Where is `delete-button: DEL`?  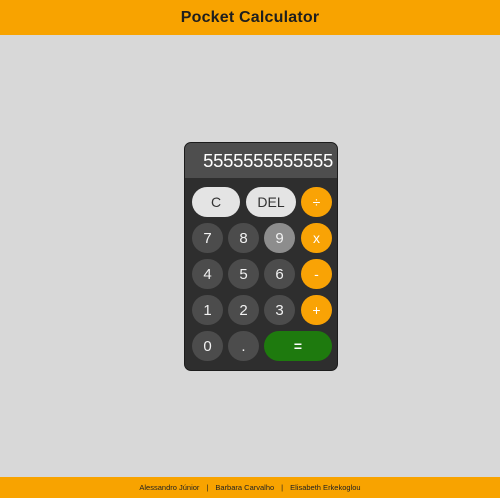
delete-button: DEL is located at coordinates (271, 202).